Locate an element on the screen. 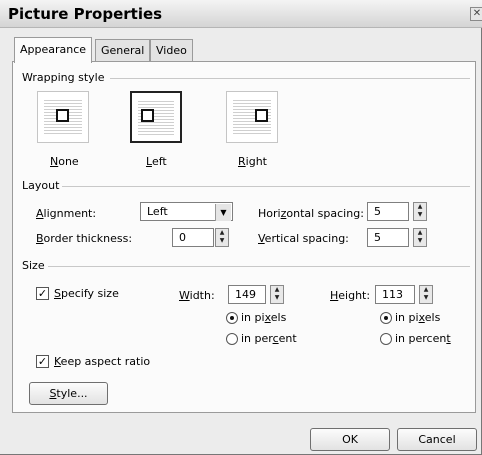 This screenshot has height=455, width=482. layout-divider is located at coordinates (266, 186).